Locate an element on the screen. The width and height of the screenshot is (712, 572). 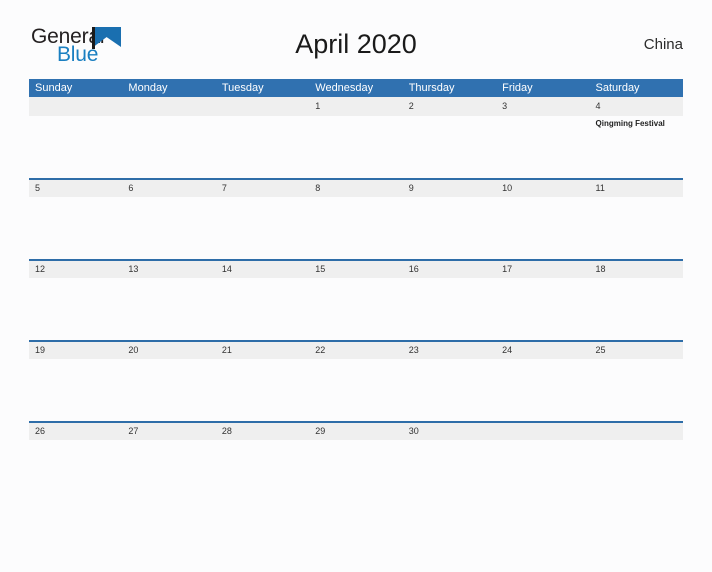
day-cell: 27 is located at coordinates (168, 431).